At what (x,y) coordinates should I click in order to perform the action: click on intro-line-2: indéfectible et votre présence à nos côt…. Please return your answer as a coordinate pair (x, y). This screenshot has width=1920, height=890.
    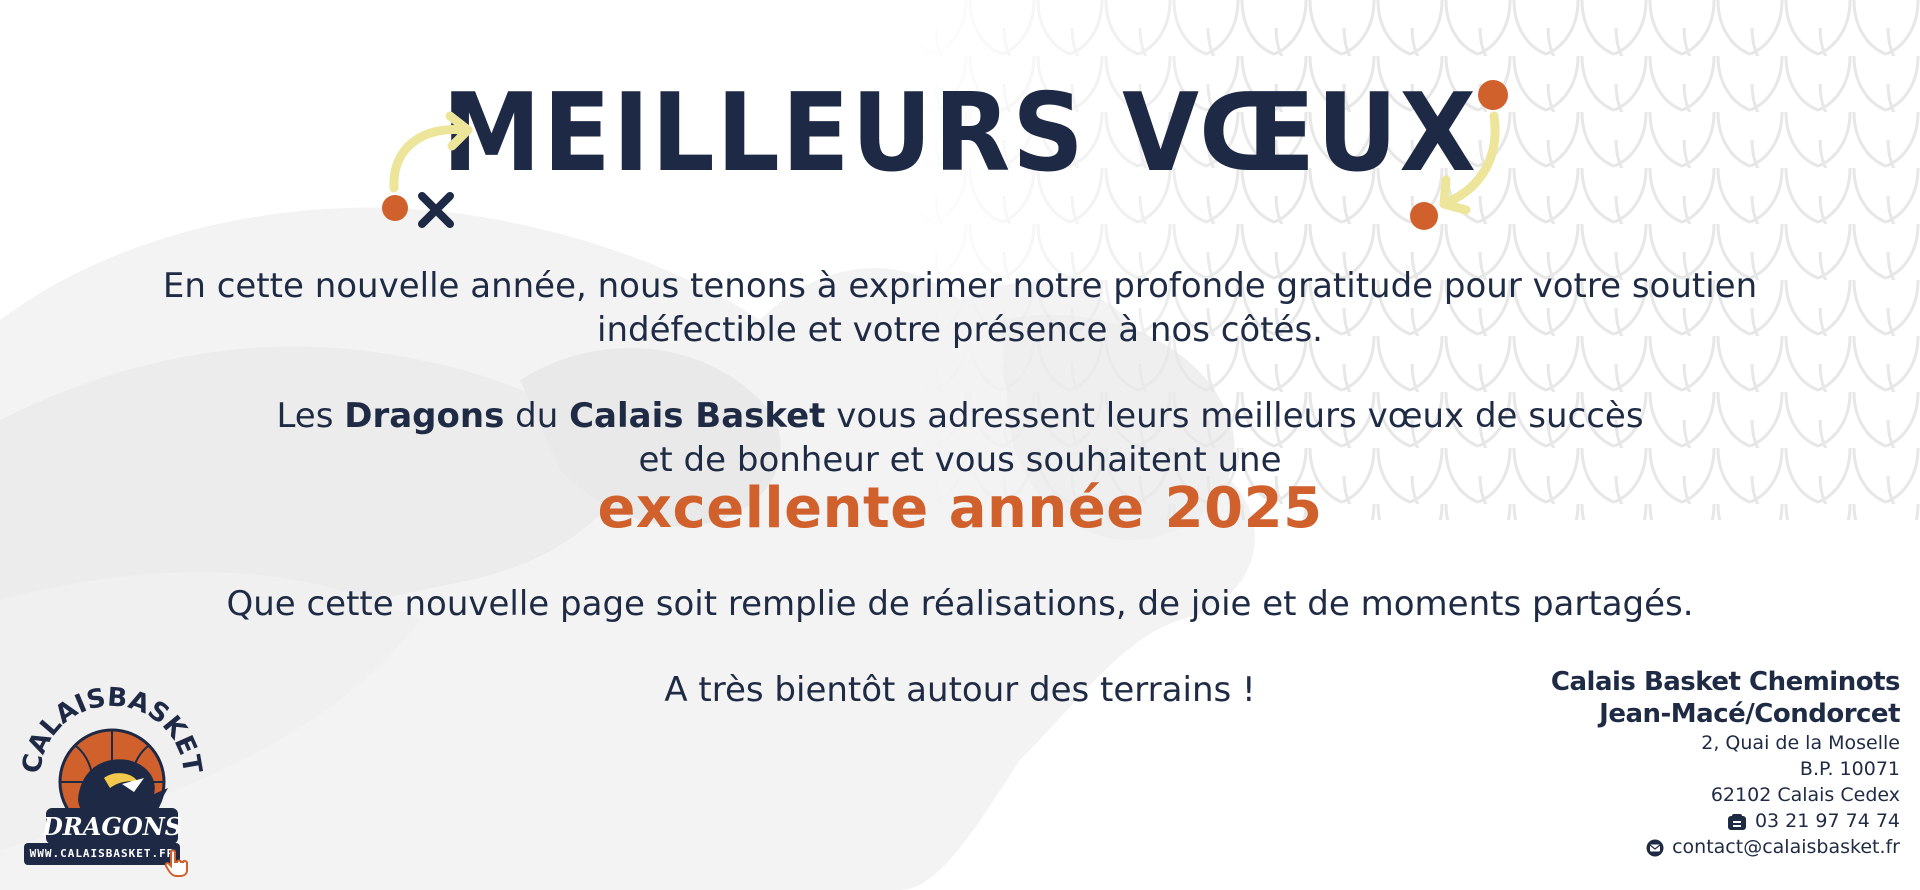
    Looking at the image, I should click on (960, 330).